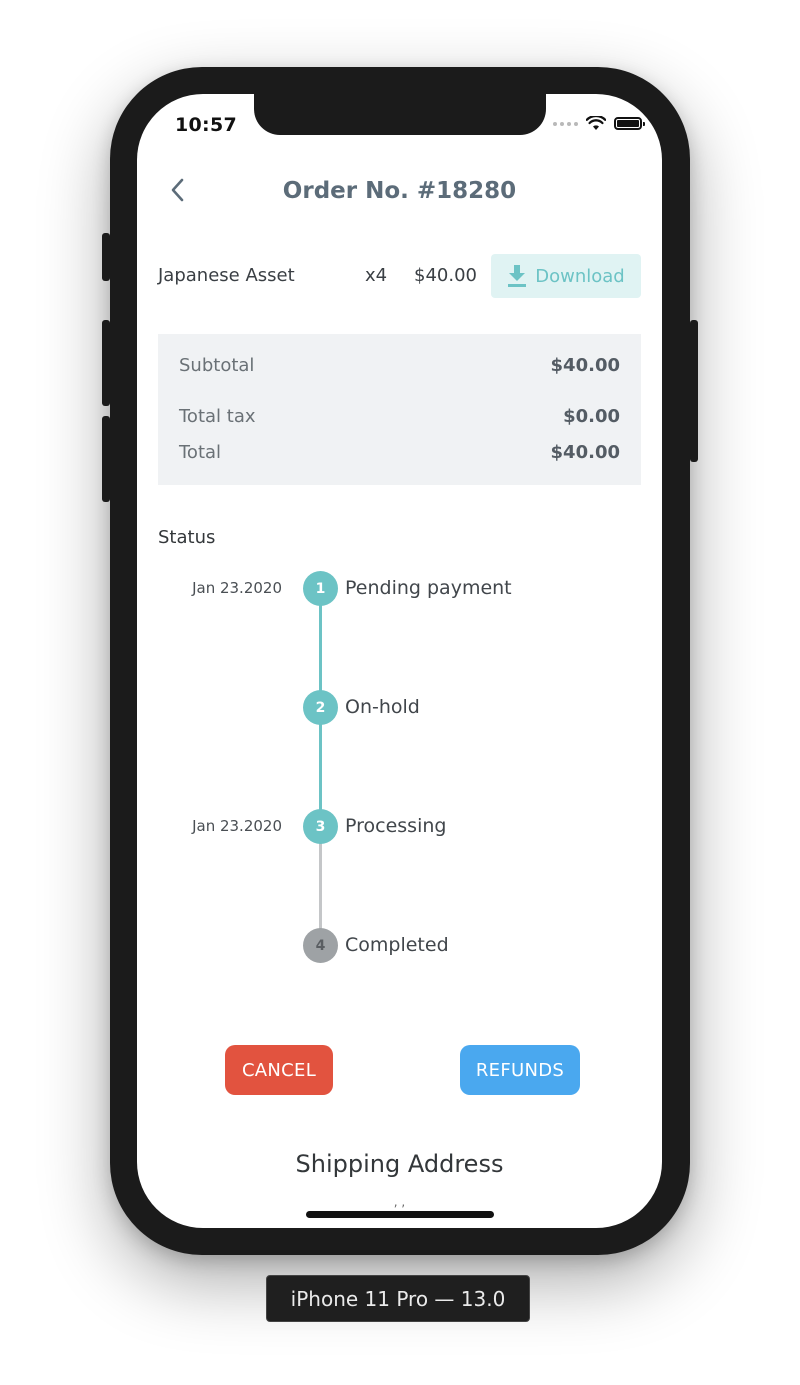  What do you see at coordinates (106, 257) in the screenshot?
I see `silent-switch` at bounding box center [106, 257].